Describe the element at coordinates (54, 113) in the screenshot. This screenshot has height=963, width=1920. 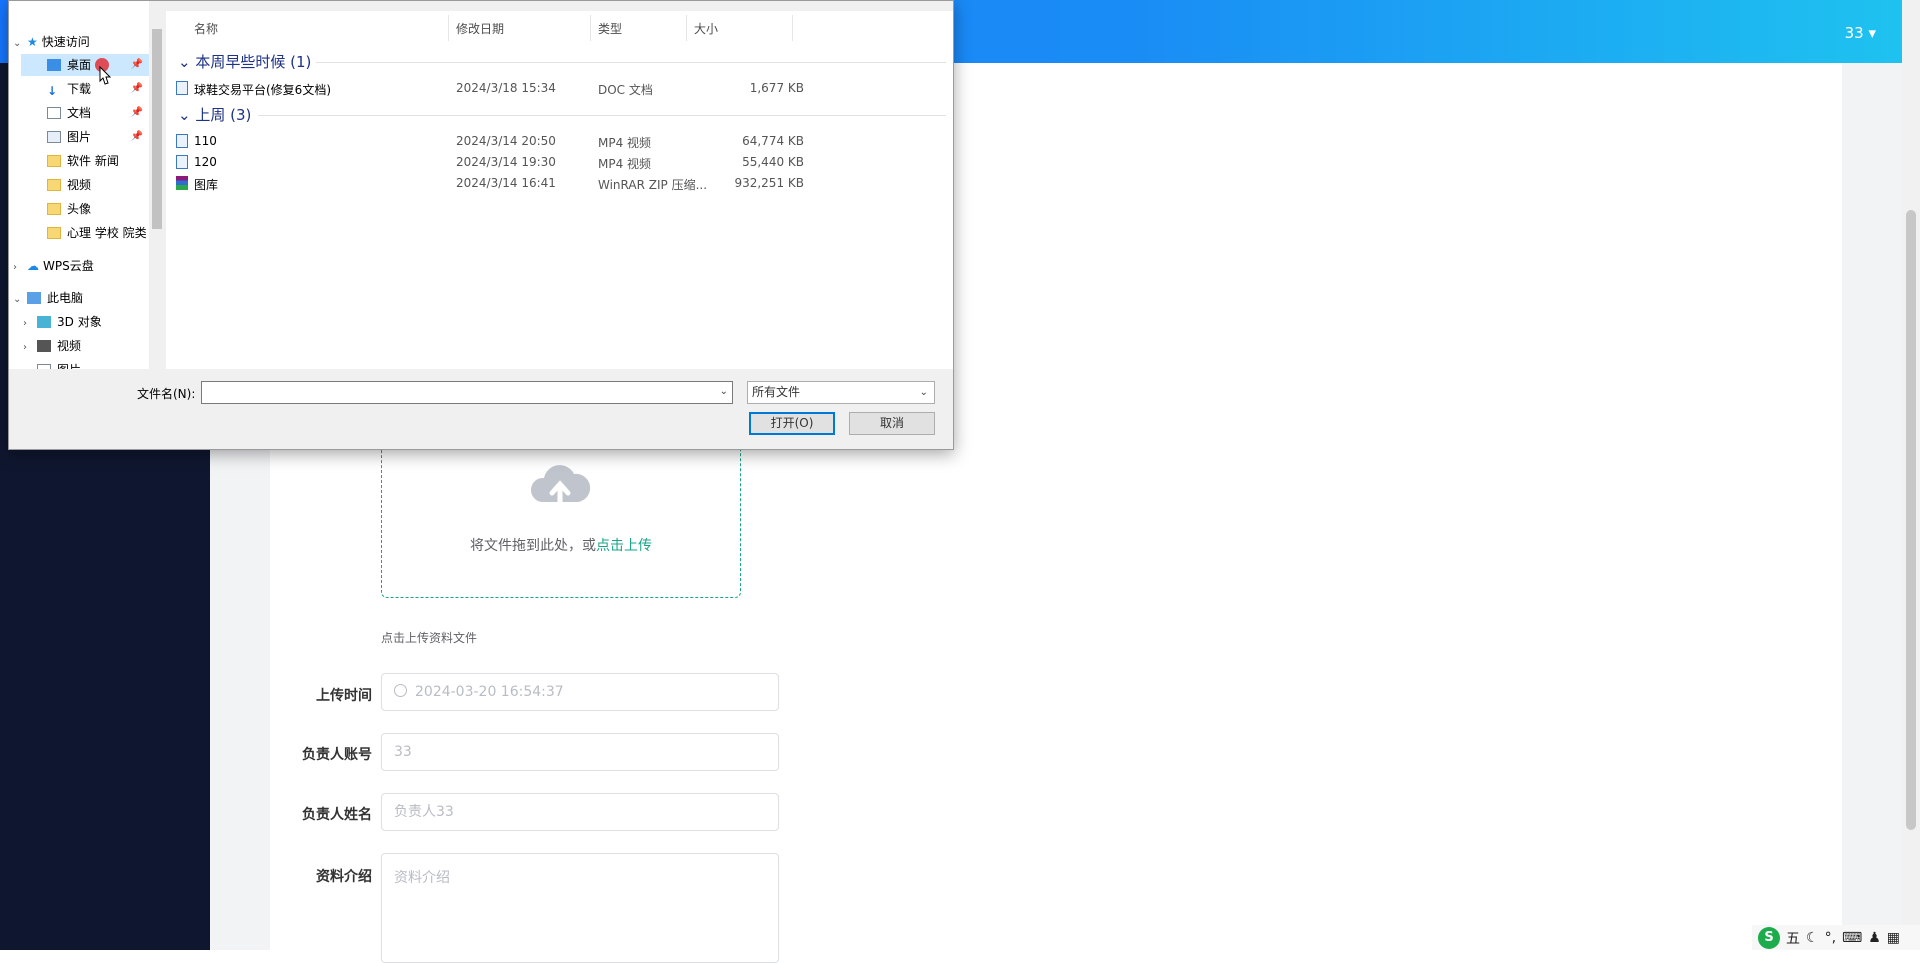
I see `document-icon` at that location.